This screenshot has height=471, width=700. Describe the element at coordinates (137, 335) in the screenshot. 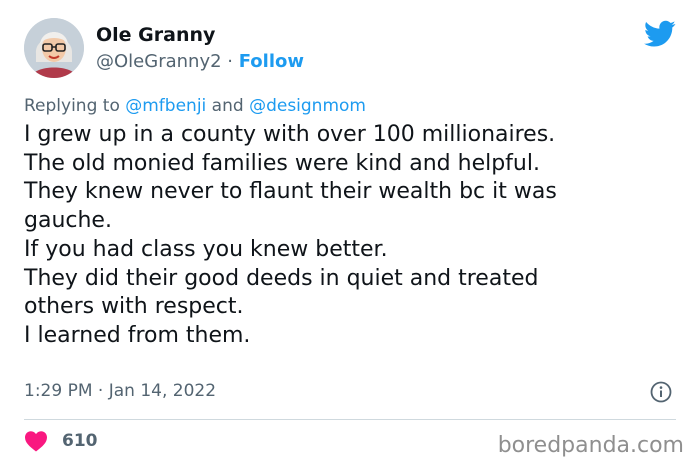

I see `tweet-line: I learned from them.` at that location.